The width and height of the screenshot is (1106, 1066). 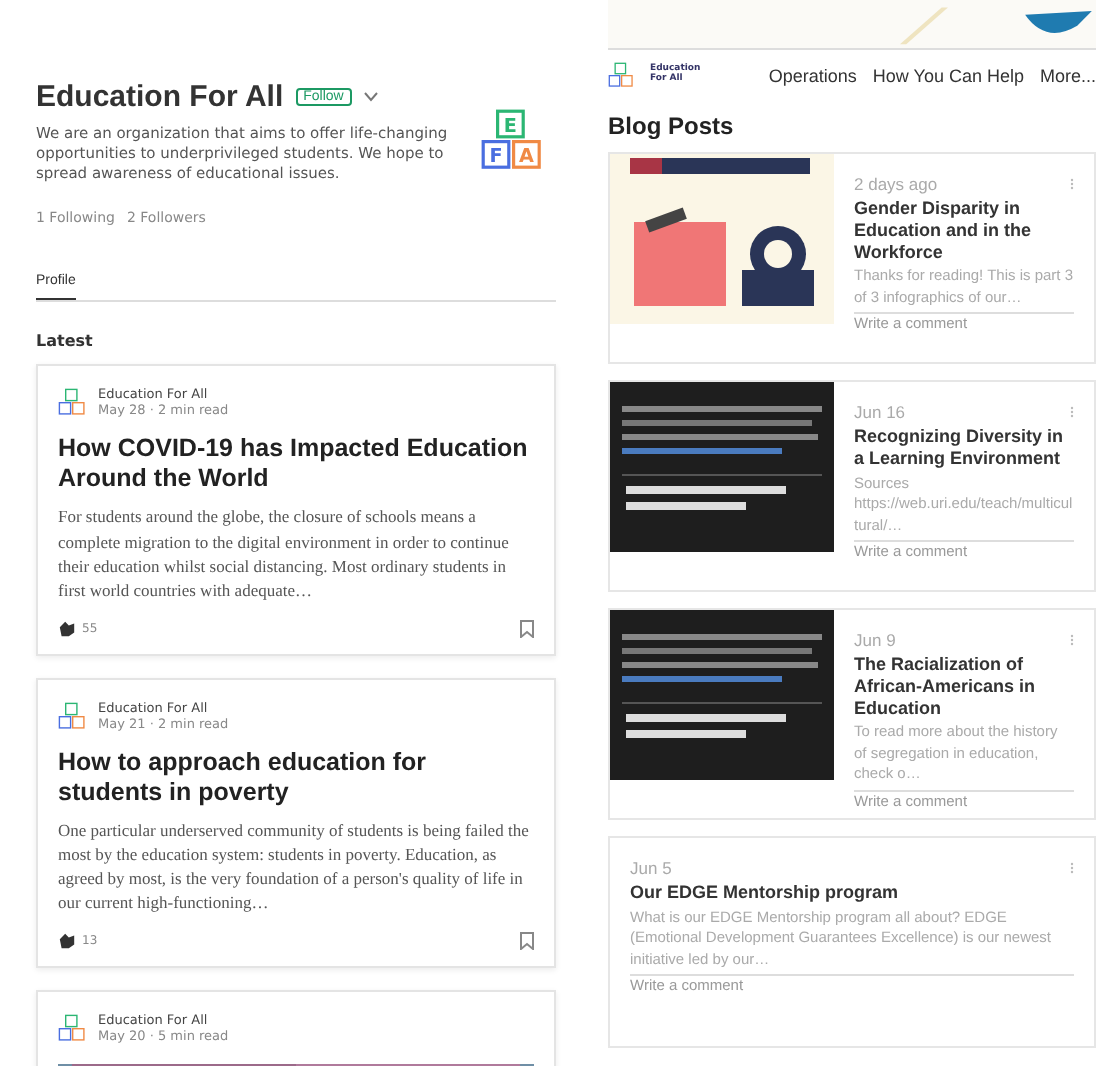 What do you see at coordinates (875, 640) in the screenshot?
I see `post-date: Jun 9` at bounding box center [875, 640].